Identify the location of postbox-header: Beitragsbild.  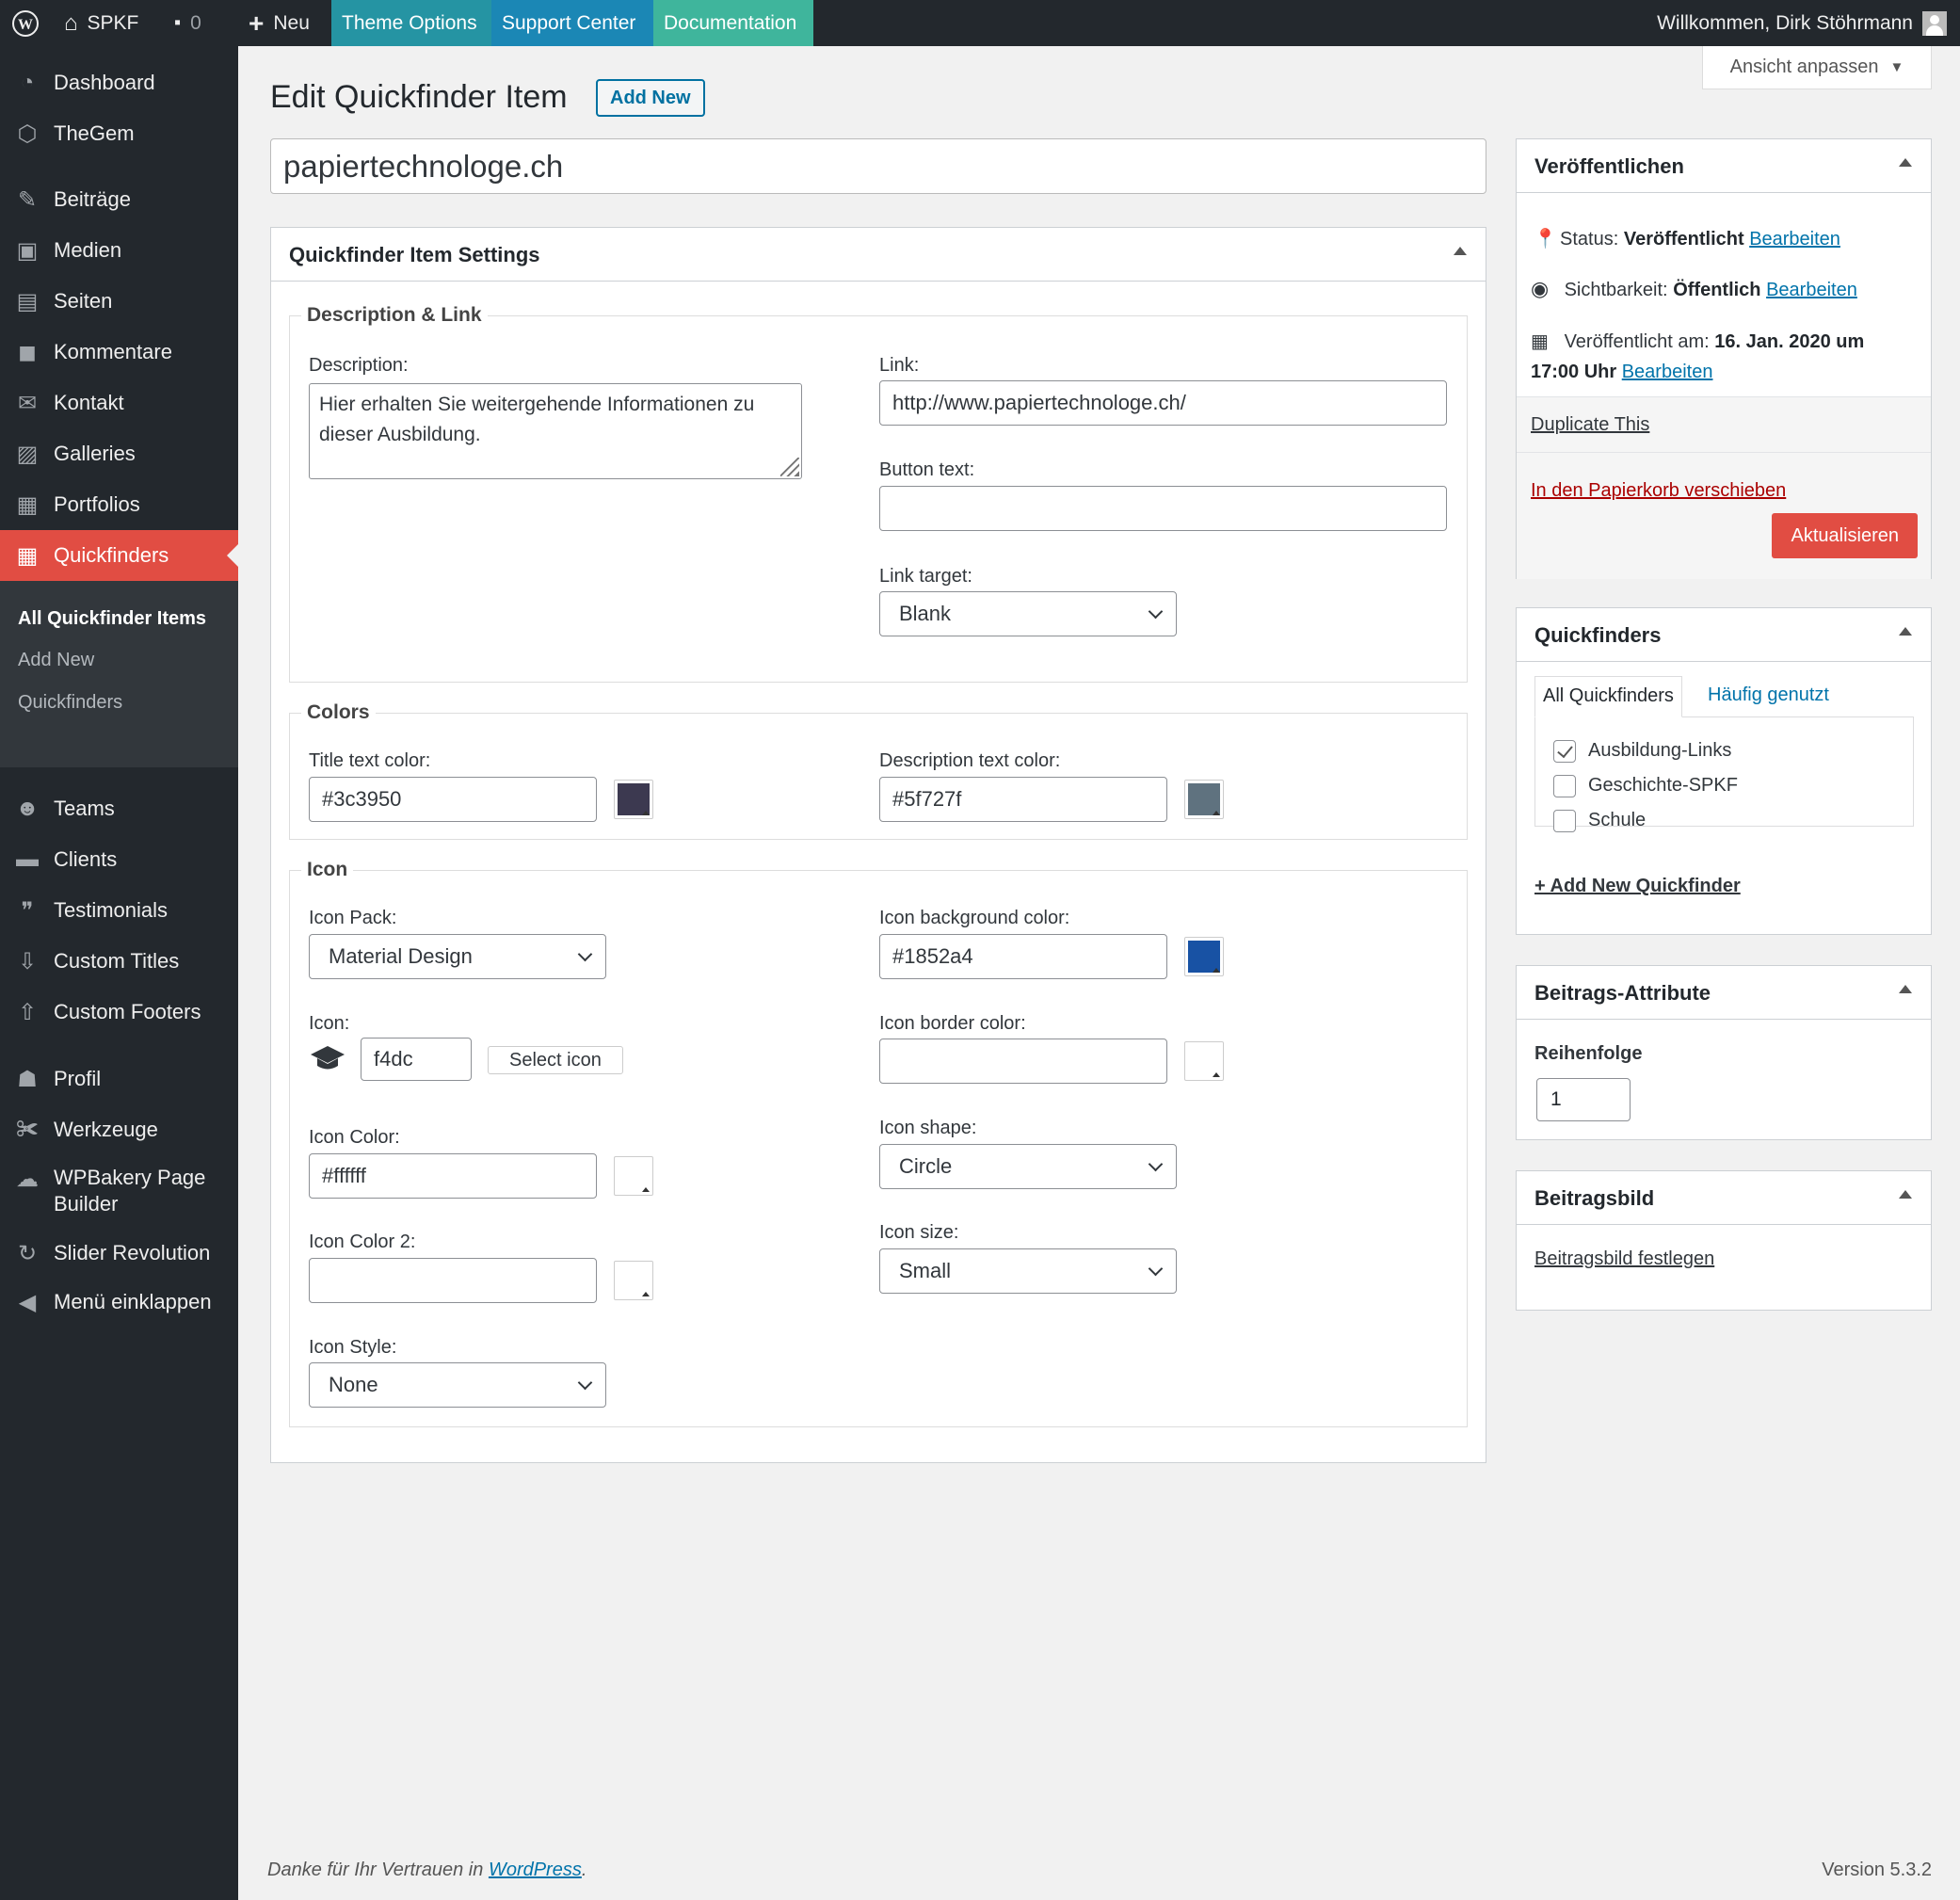
(1724, 1198).